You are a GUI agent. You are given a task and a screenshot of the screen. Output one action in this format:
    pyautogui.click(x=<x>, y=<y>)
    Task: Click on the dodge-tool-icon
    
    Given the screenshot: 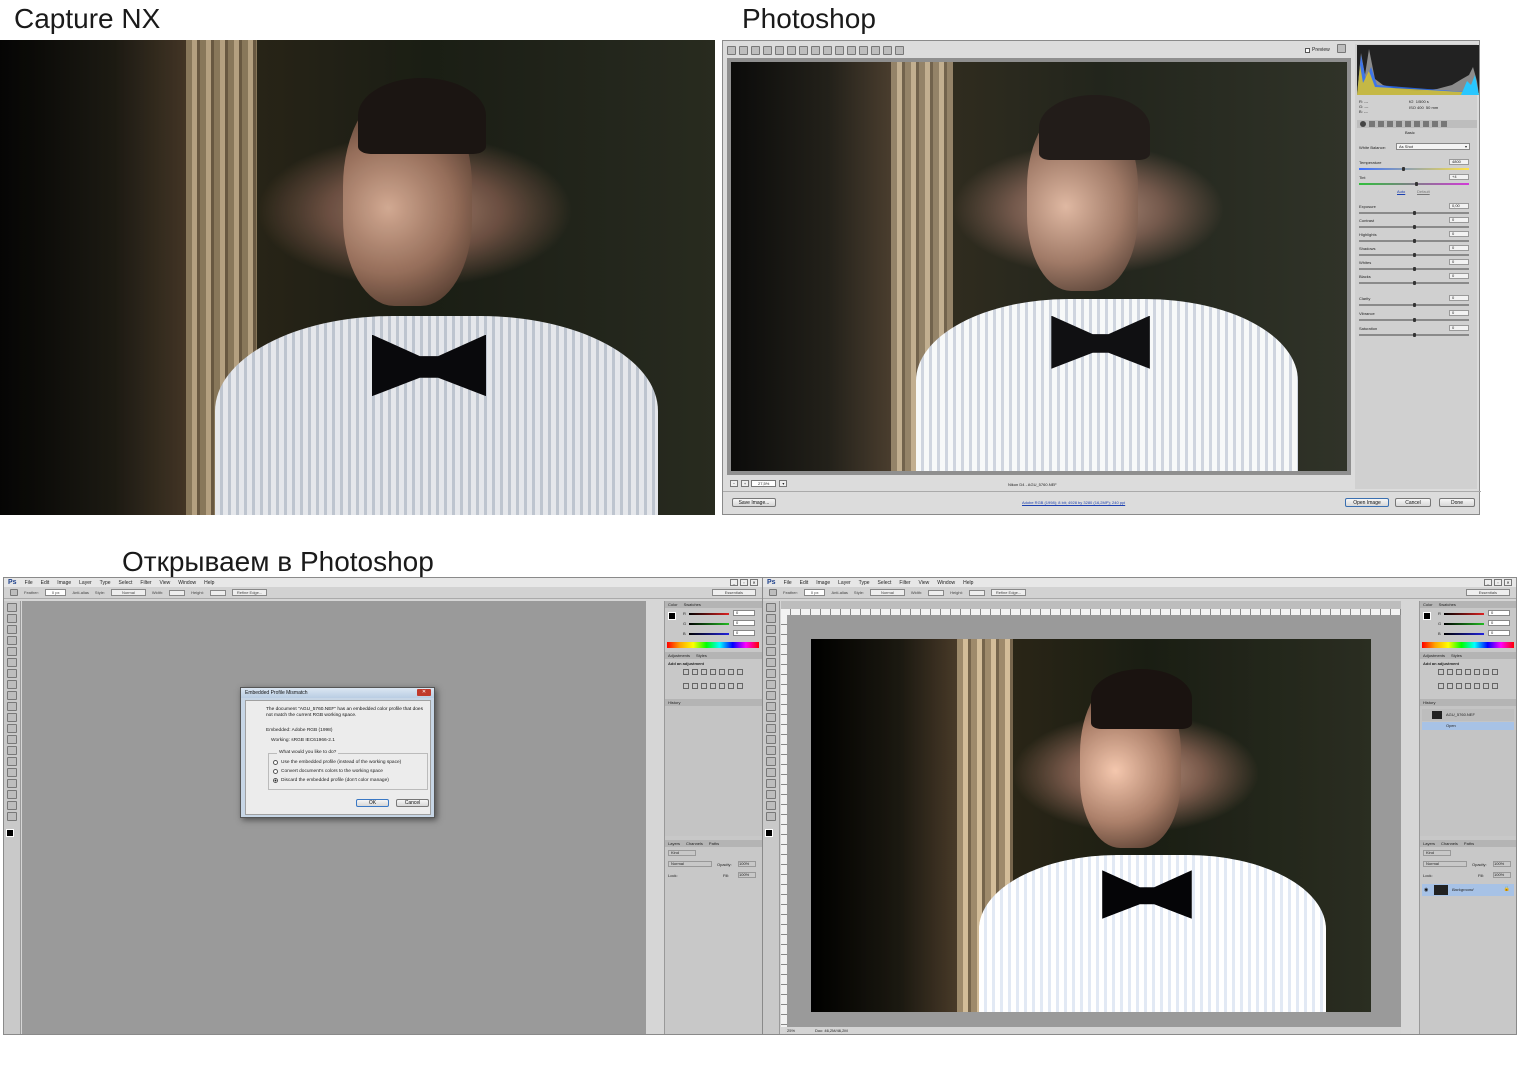 What is the action you would take?
    pyautogui.click(x=12, y=750)
    